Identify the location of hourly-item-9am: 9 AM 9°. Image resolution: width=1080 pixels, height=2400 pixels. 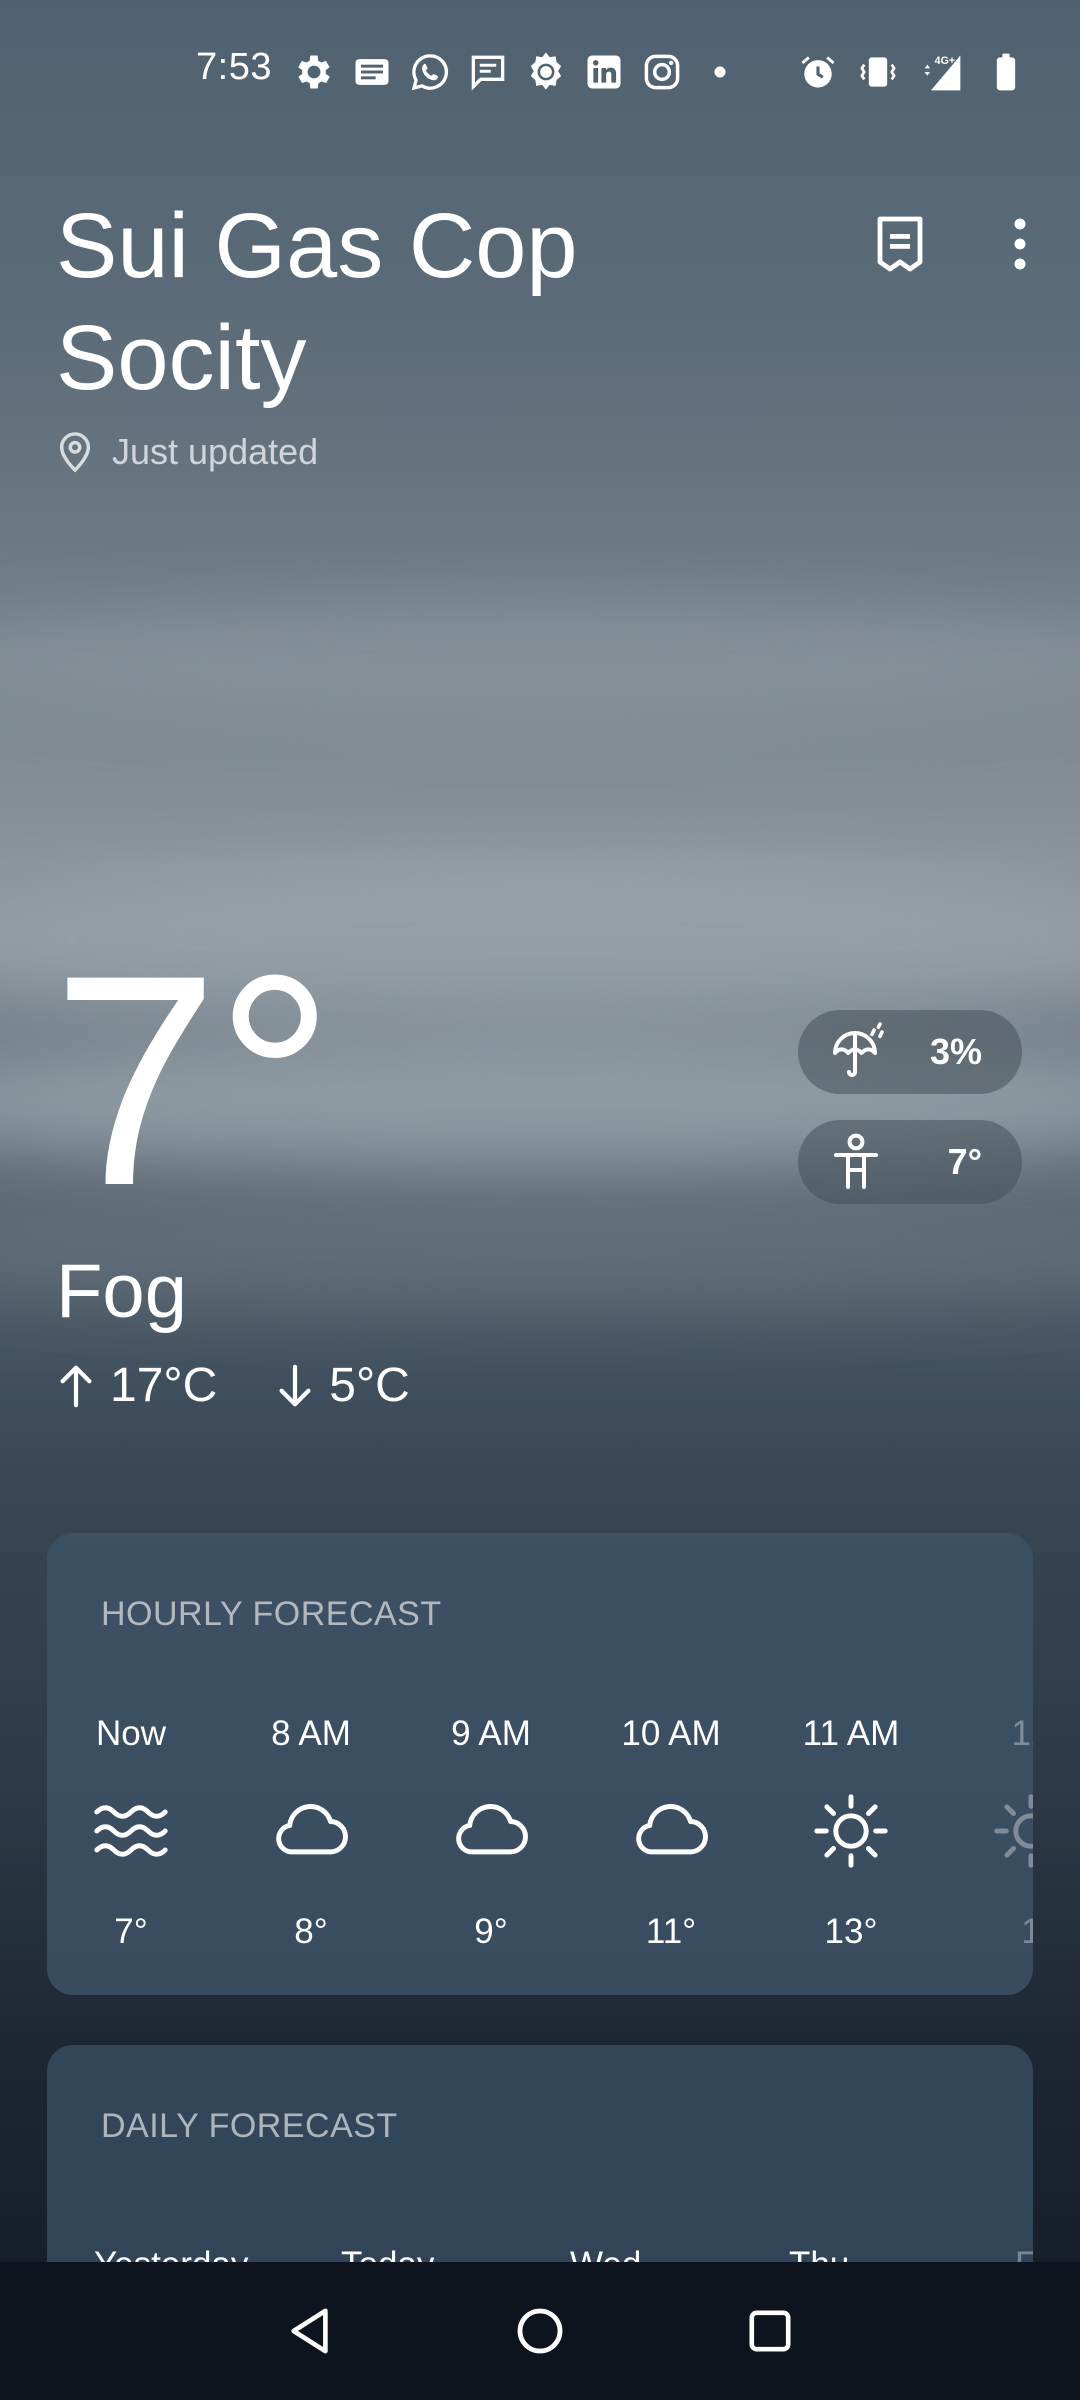
(491, 1832).